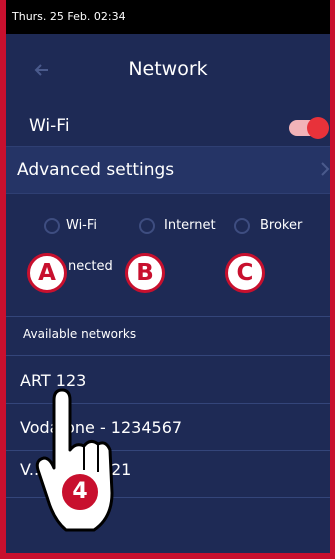 The height and width of the screenshot is (559, 335). What do you see at coordinates (168, 335) in the screenshot?
I see `available-networks-header: Available networks` at bounding box center [168, 335].